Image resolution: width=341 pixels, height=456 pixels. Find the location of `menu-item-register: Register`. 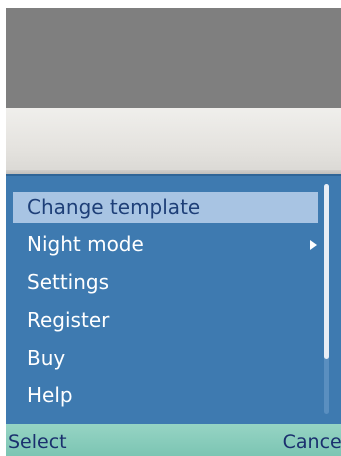

menu-item-register: Register is located at coordinates (165, 320).